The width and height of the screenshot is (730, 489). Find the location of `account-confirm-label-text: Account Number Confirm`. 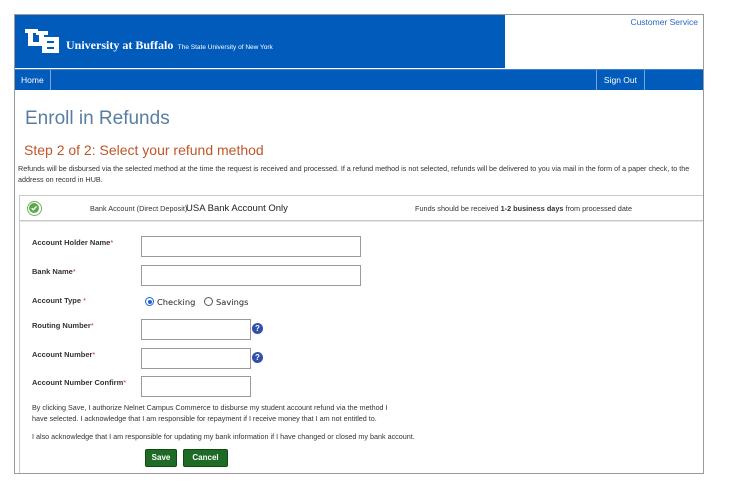

account-confirm-label-text: Account Number Confirm is located at coordinates (78, 382).